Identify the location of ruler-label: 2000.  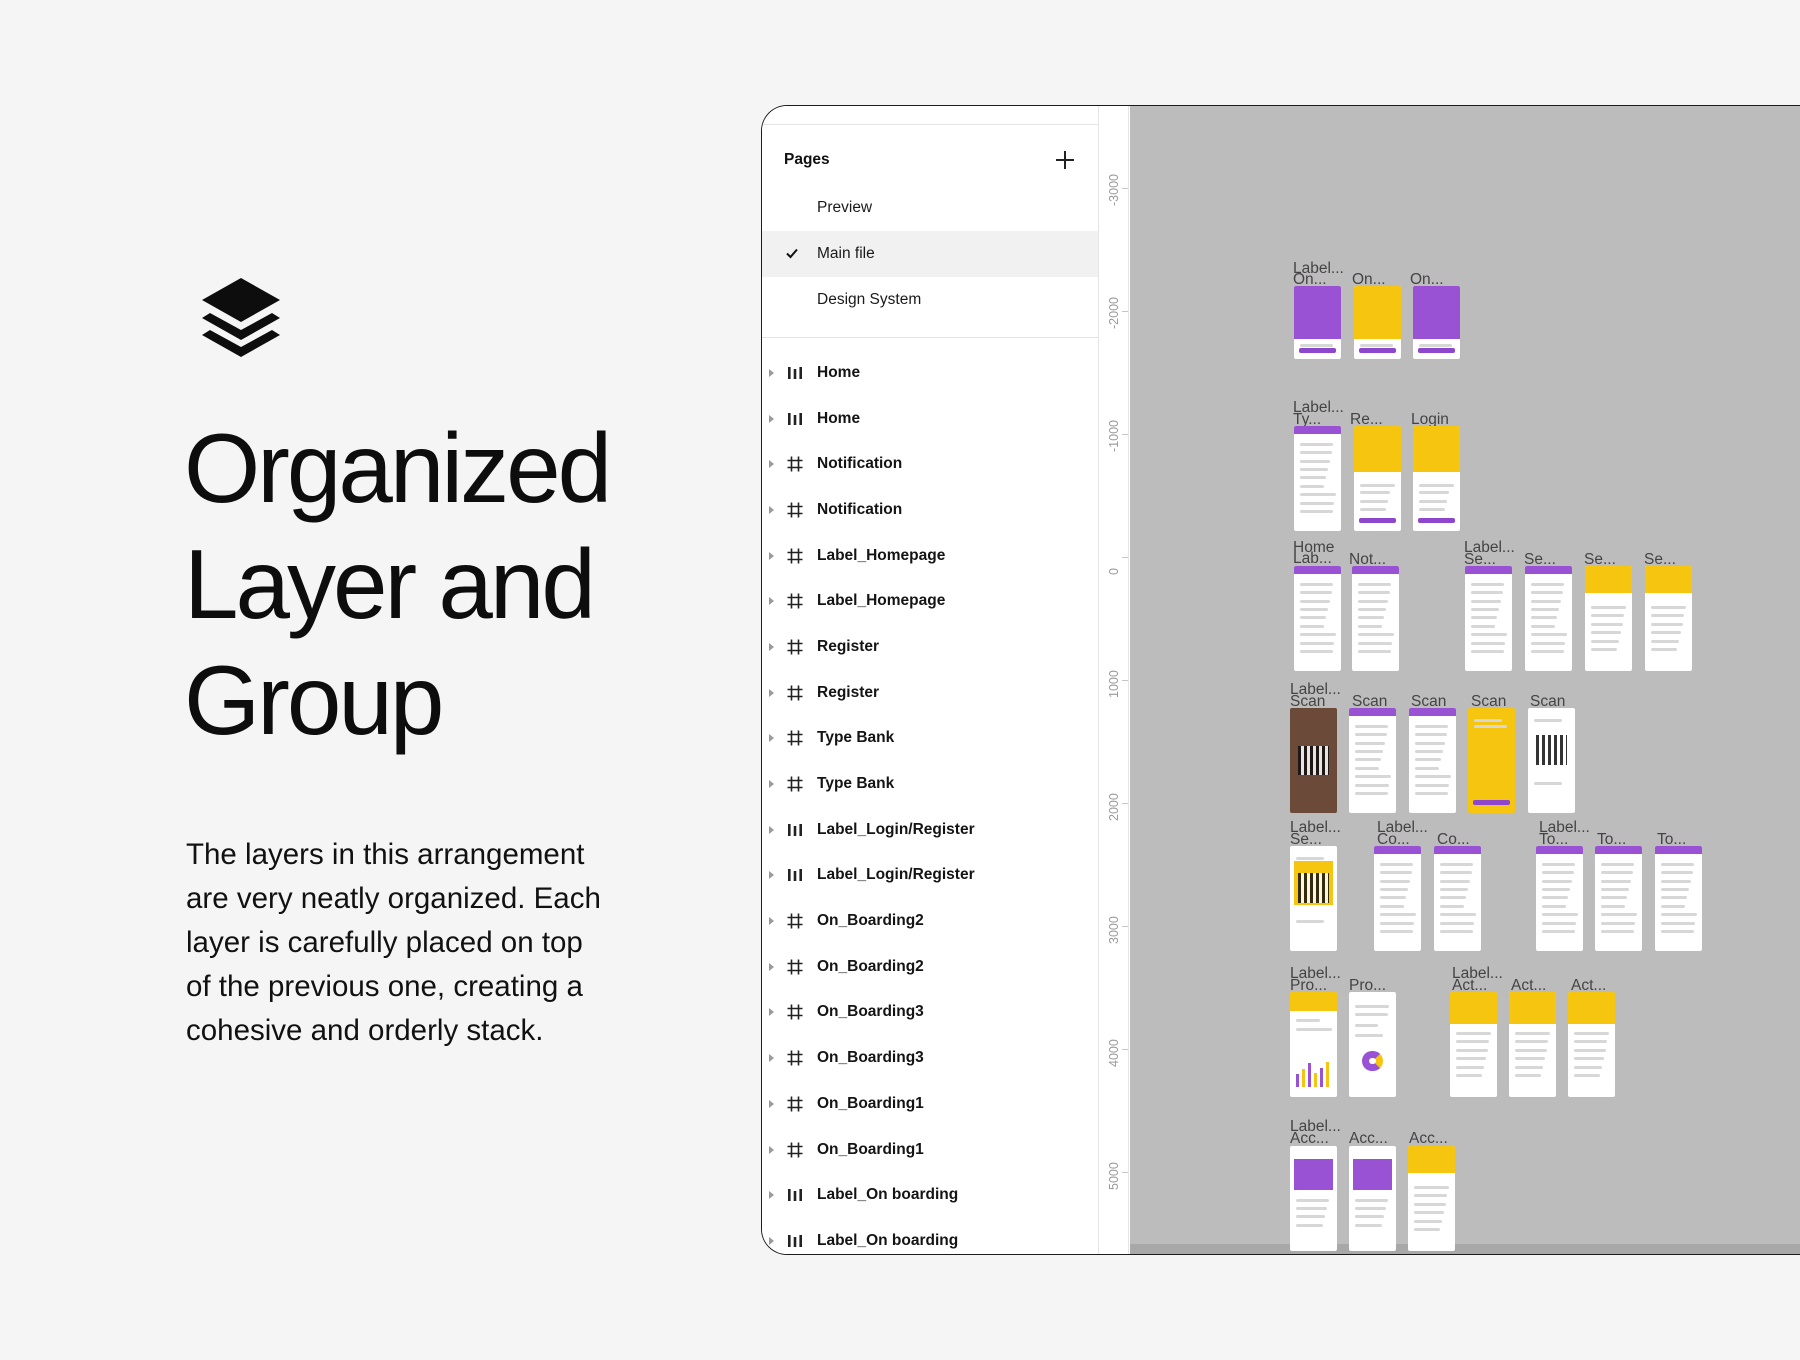
(1114, 807).